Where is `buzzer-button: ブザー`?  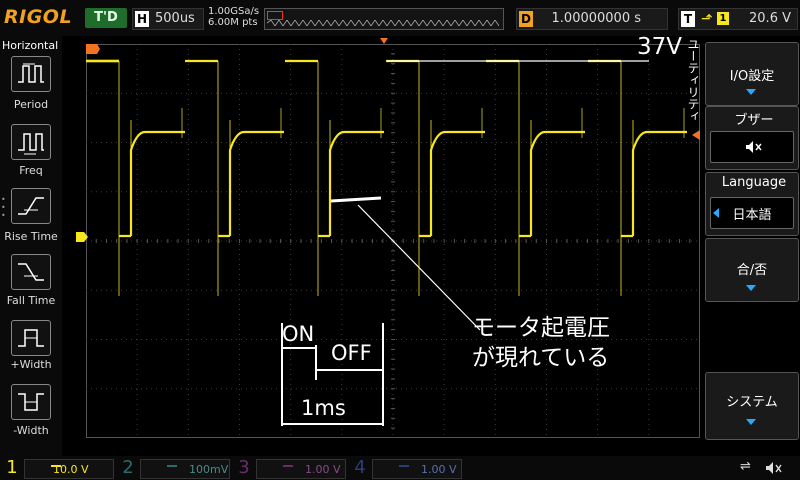 buzzer-button: ブザー is located at coordinates (752, 138).